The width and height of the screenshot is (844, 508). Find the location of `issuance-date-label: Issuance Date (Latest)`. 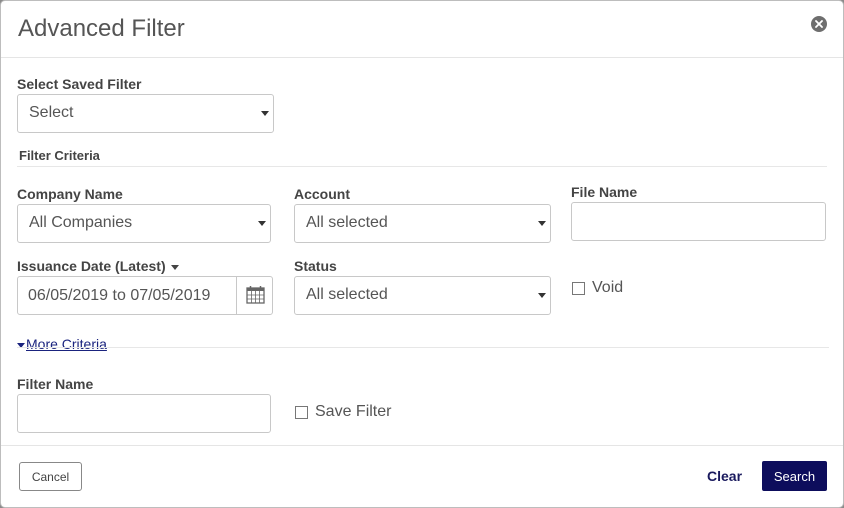

issuance-date-label: Issuance Date (Latest) is located at coordinates (98, 266).